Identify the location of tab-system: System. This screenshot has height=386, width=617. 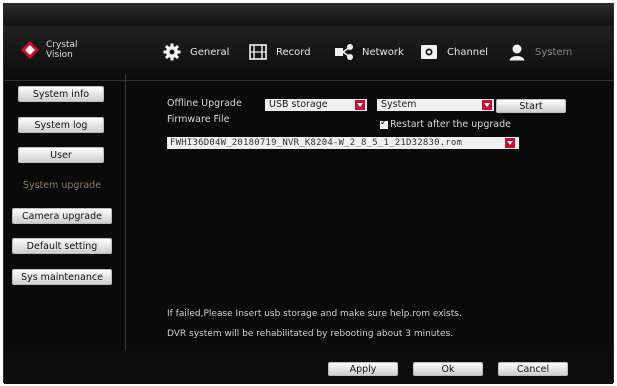
(539, 52).